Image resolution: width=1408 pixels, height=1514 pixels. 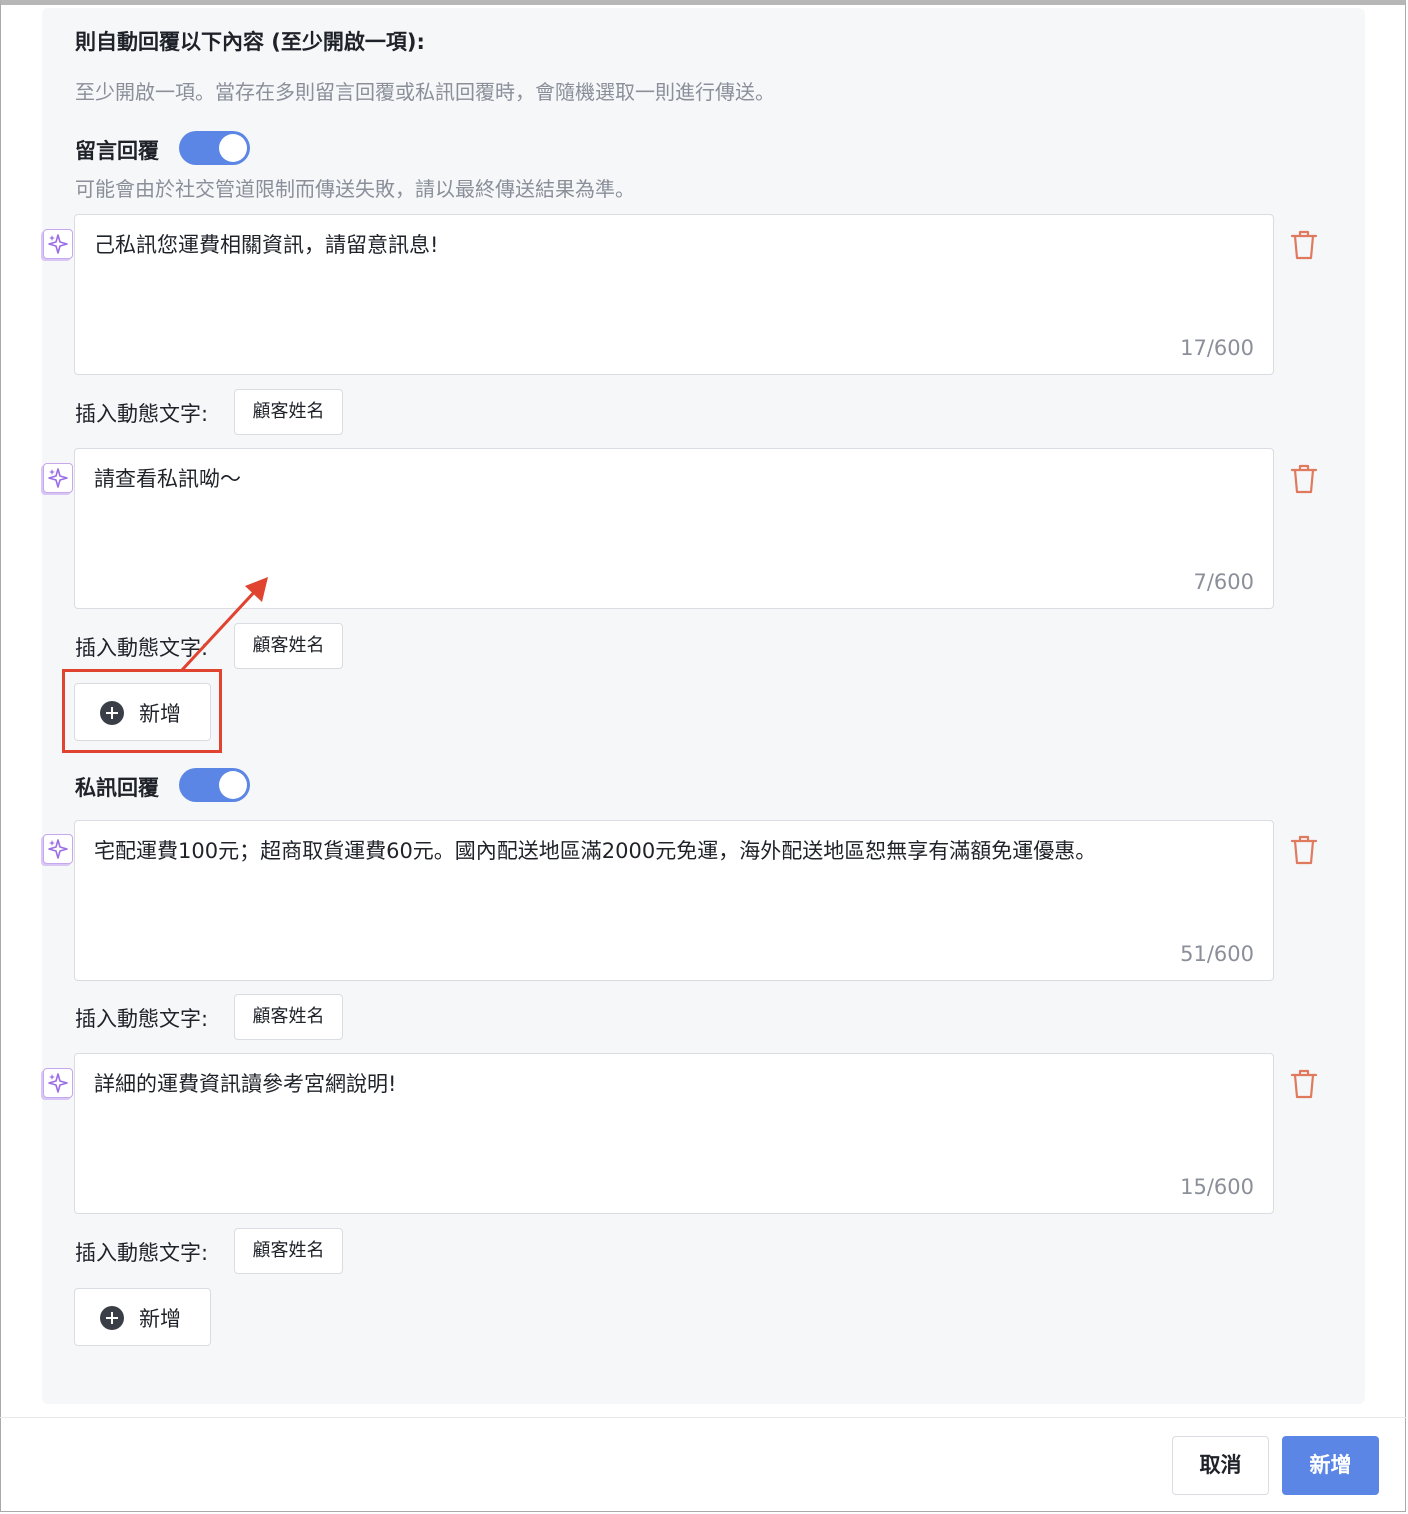 I want to click on annotation-arrow, so click(x=224, y=624).